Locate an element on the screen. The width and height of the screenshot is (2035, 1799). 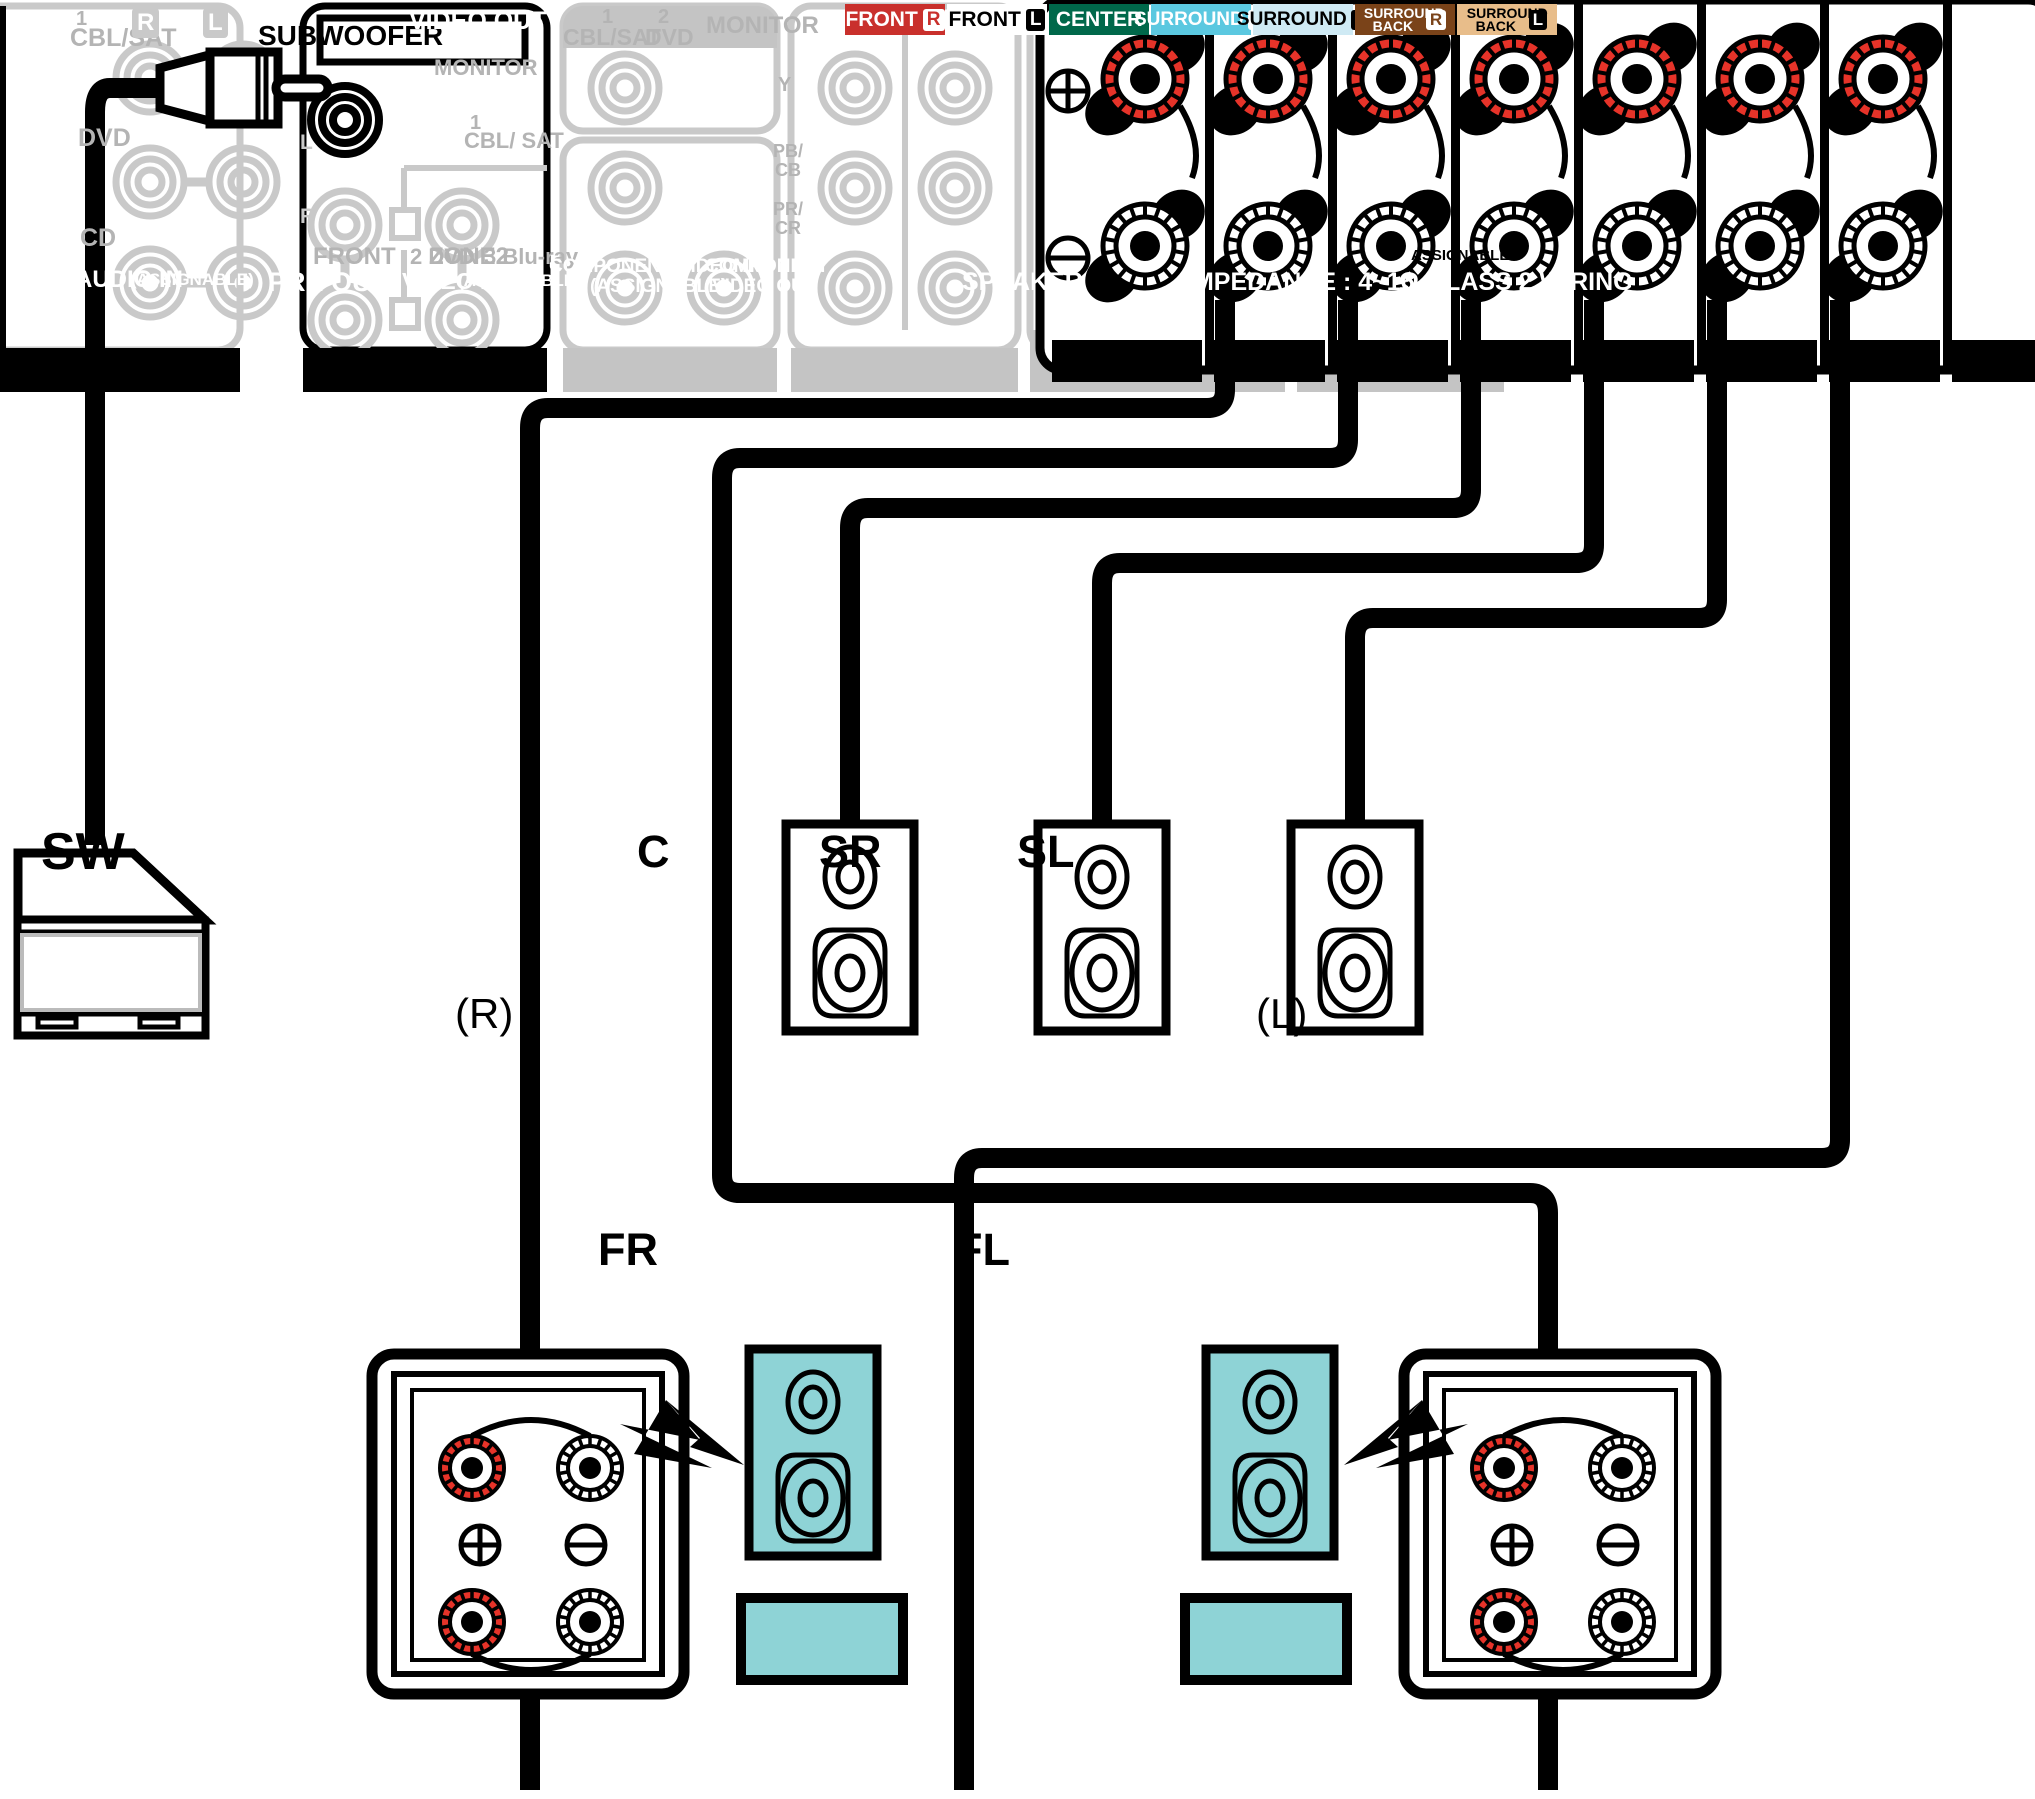
terminal-label-front-r: FRONT R is located at coordinates (895, 19).